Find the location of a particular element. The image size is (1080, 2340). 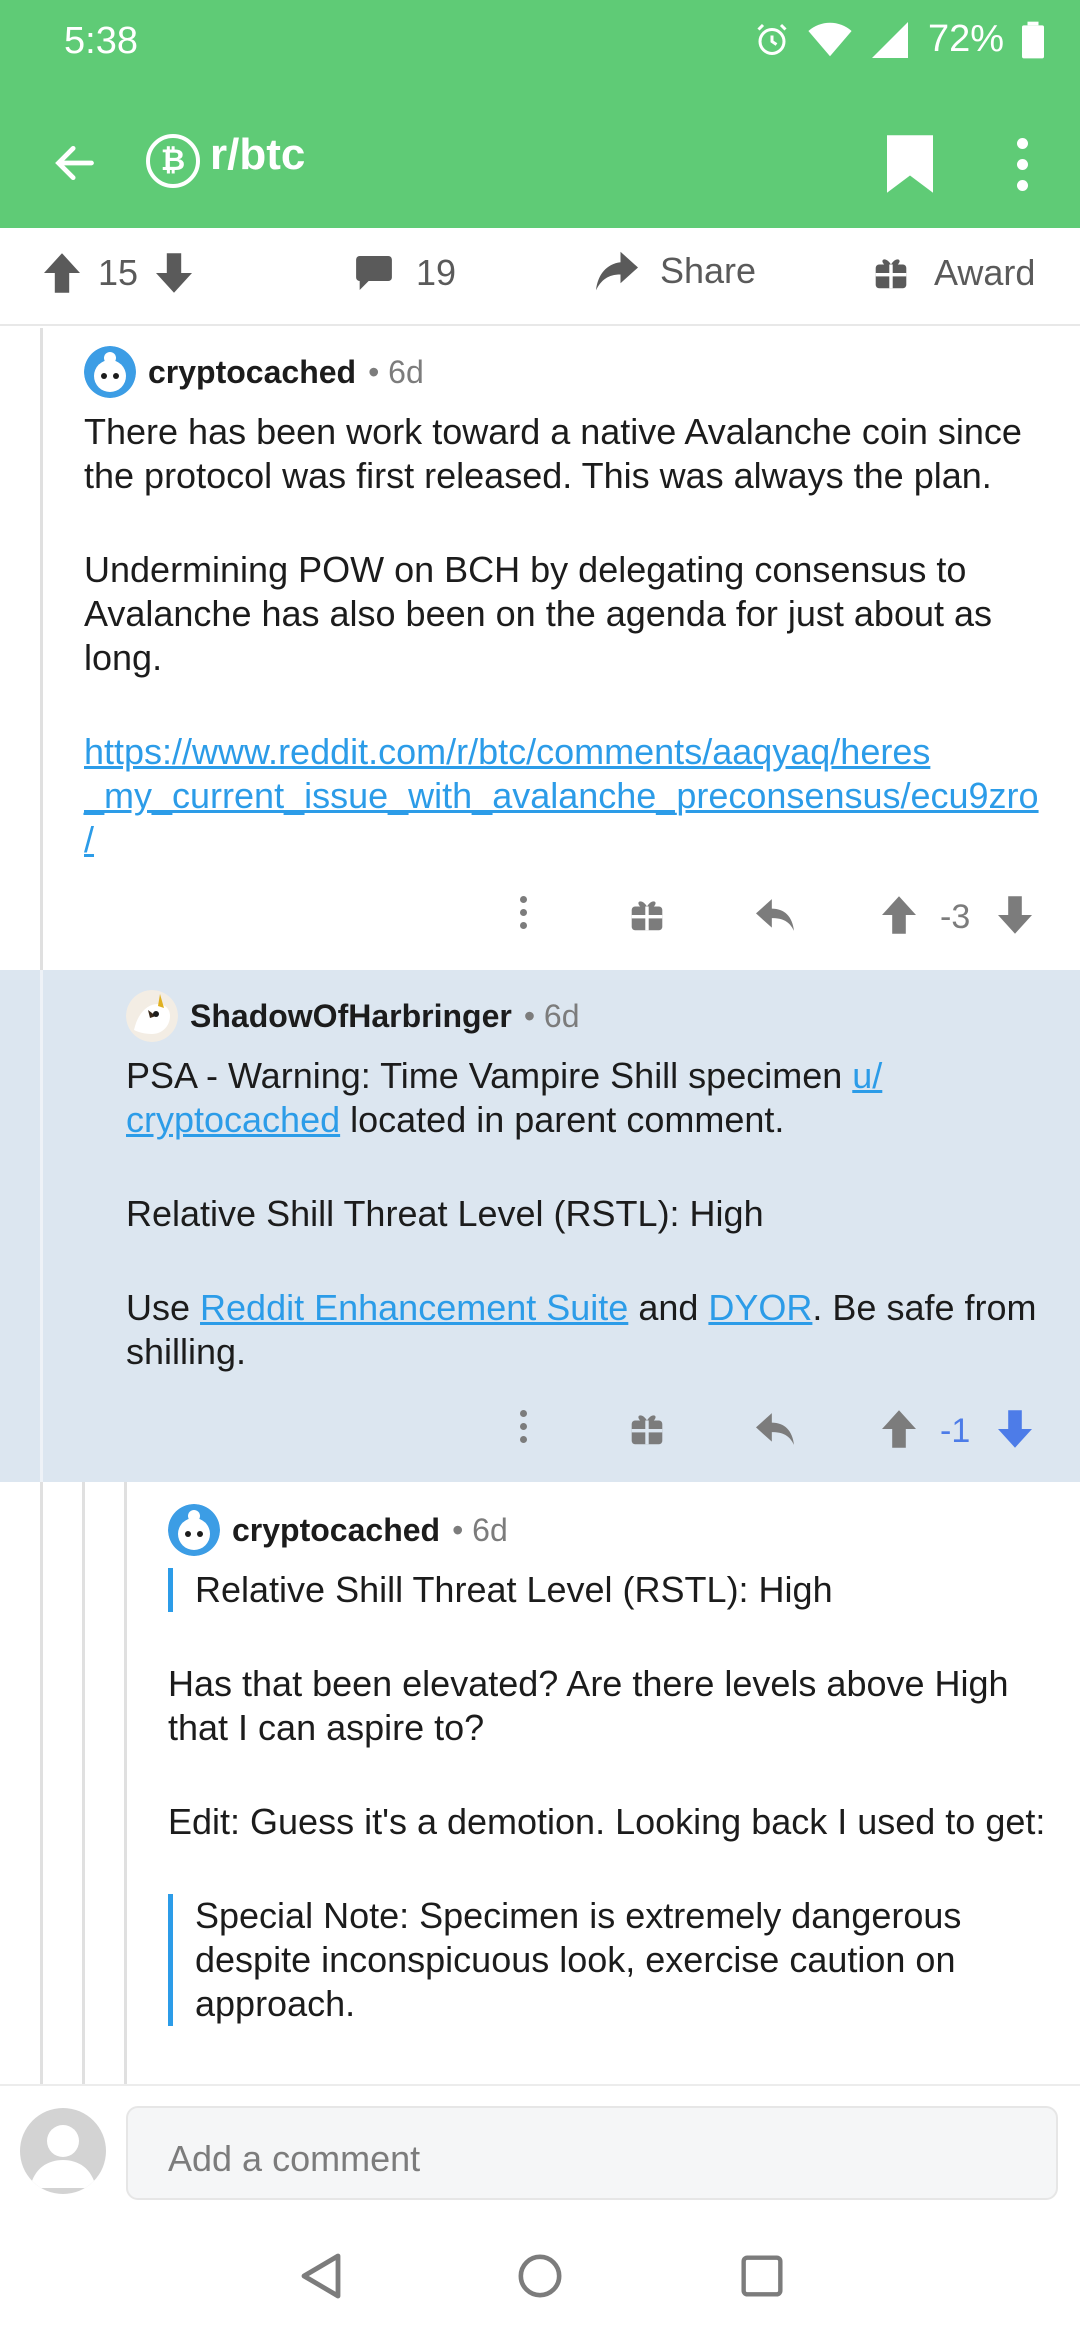

comment-1-actions: -3 is located at coordinates (780, 916).